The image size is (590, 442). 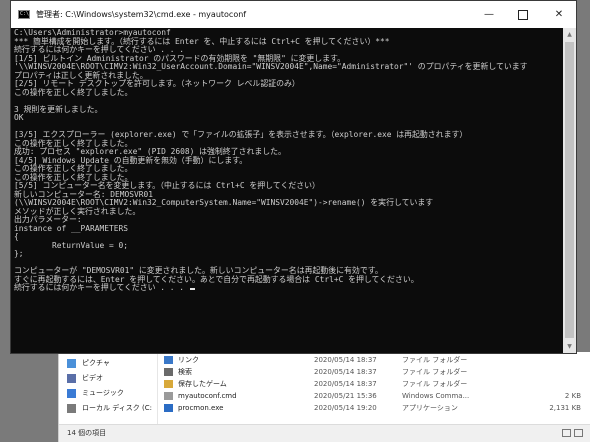 What do you see at coordinates (92, 378) in the screenshot?
I see `nav-item-label: ビデオ` at bounding box center [92, 378].